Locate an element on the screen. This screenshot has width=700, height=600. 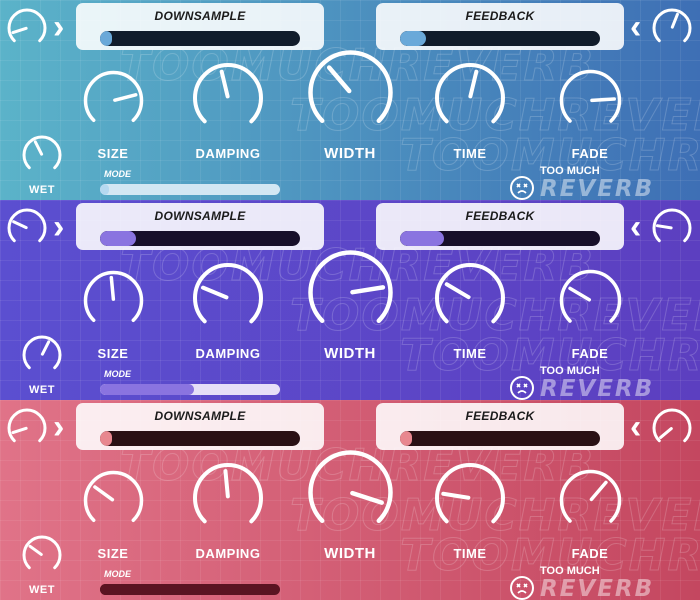
feedback-panel: FEEDBACK is located at coordinates (500, 226).